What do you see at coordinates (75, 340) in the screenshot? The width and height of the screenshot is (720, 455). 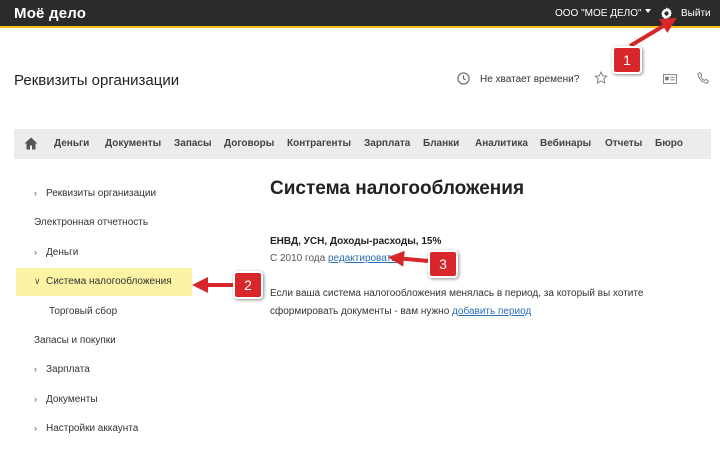 I see `sidebar-item-stock-purchases: Запасы и покупки` at bounding box center [75, 340].